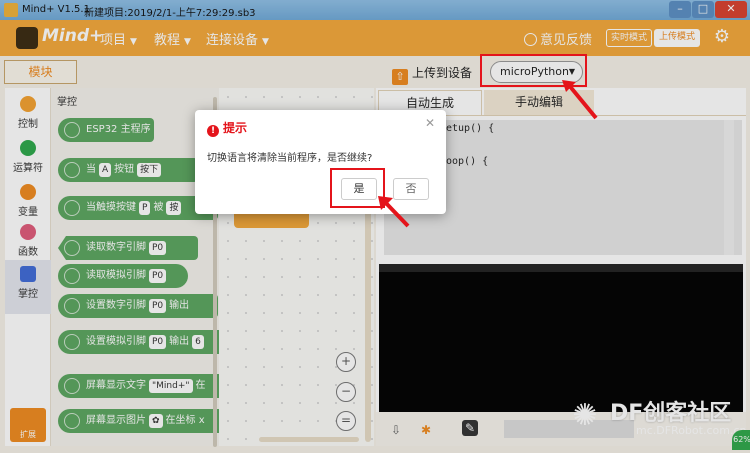  I want to click on dialog-title: ! 提示, so click(227, 128).